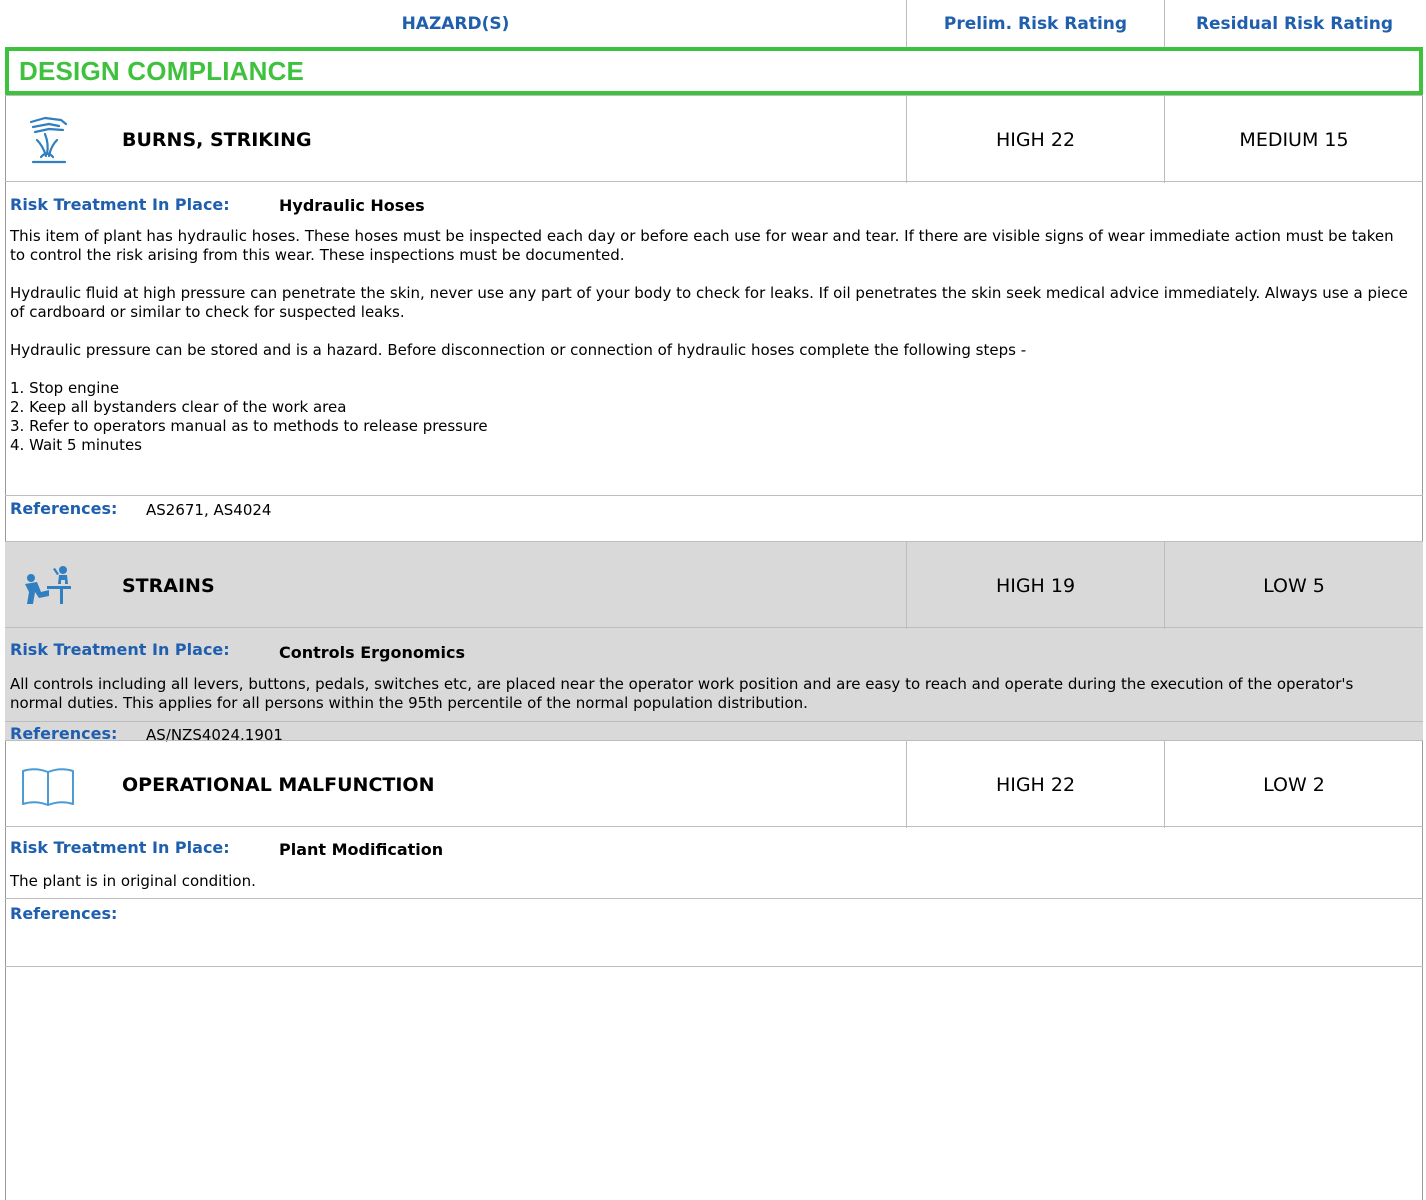  Describe the element at coordinates (209, 510) in the screenshot. I see `references-value: AS2671, AS4024` at that location.